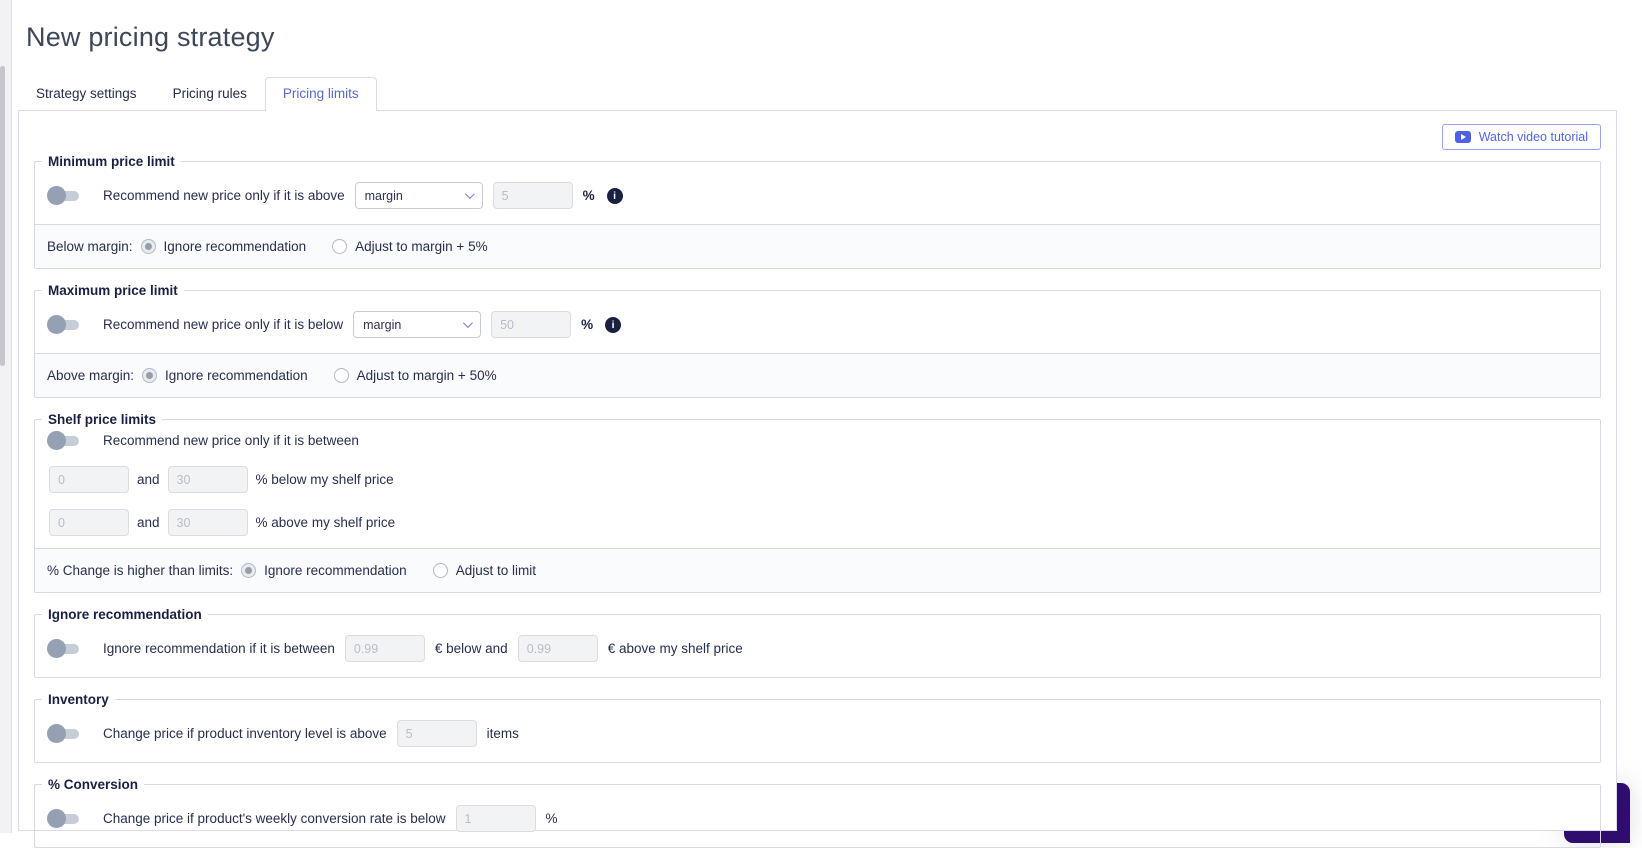  I want to click on conversion-rate-input, so click(495, 818).